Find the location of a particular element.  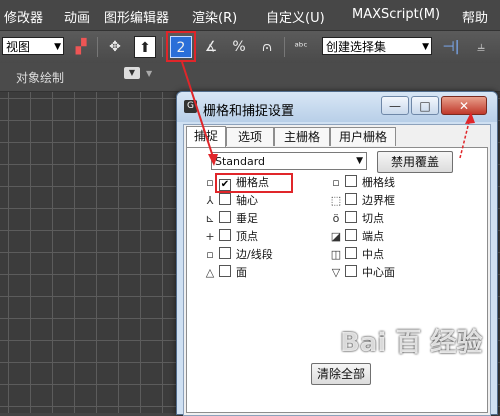

arrow-toolbar-to-dialog is located at coordinates (198, 111).